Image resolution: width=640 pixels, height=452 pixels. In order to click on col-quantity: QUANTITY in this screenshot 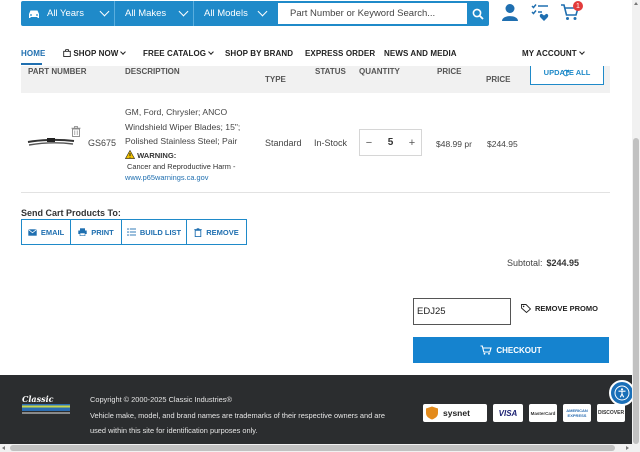, I will do `click(379, 71)`.